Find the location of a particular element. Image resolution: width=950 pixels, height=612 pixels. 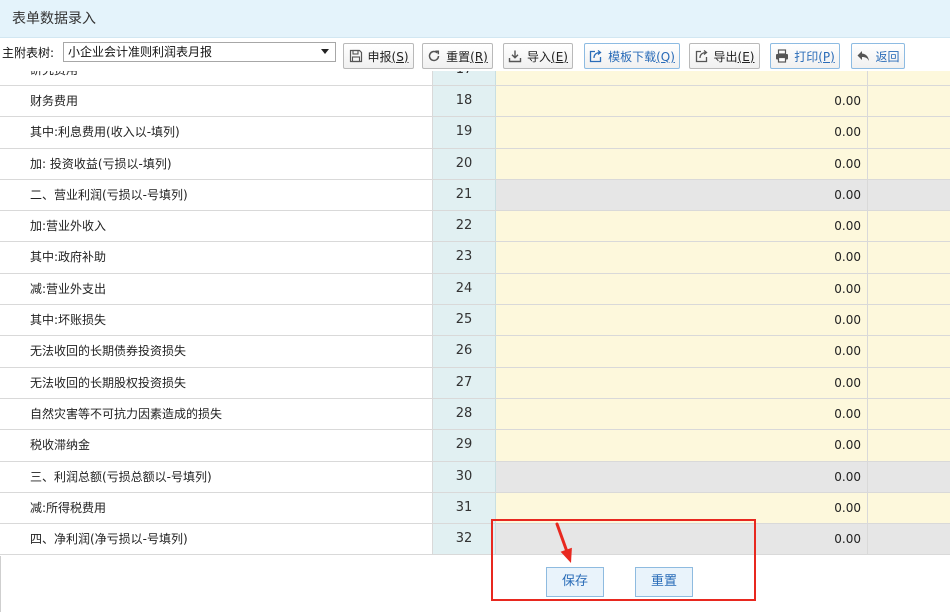

save-button: 保存 is located at coordinates (575, 582).